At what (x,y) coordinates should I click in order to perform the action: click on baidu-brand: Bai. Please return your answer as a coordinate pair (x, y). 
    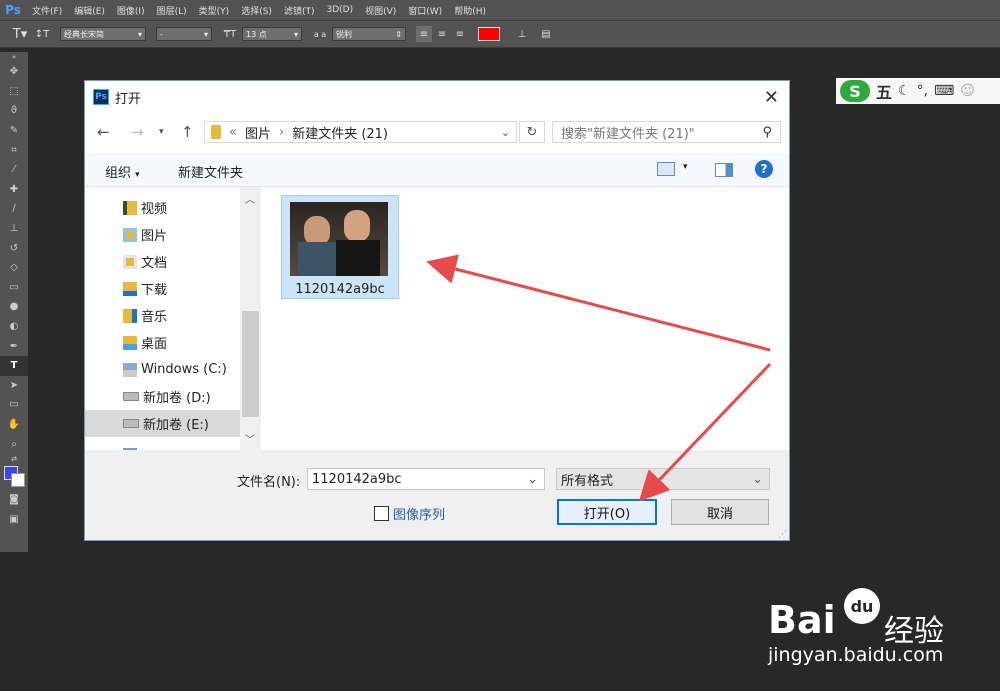
    Looking at the image, I should click on (802, 620).